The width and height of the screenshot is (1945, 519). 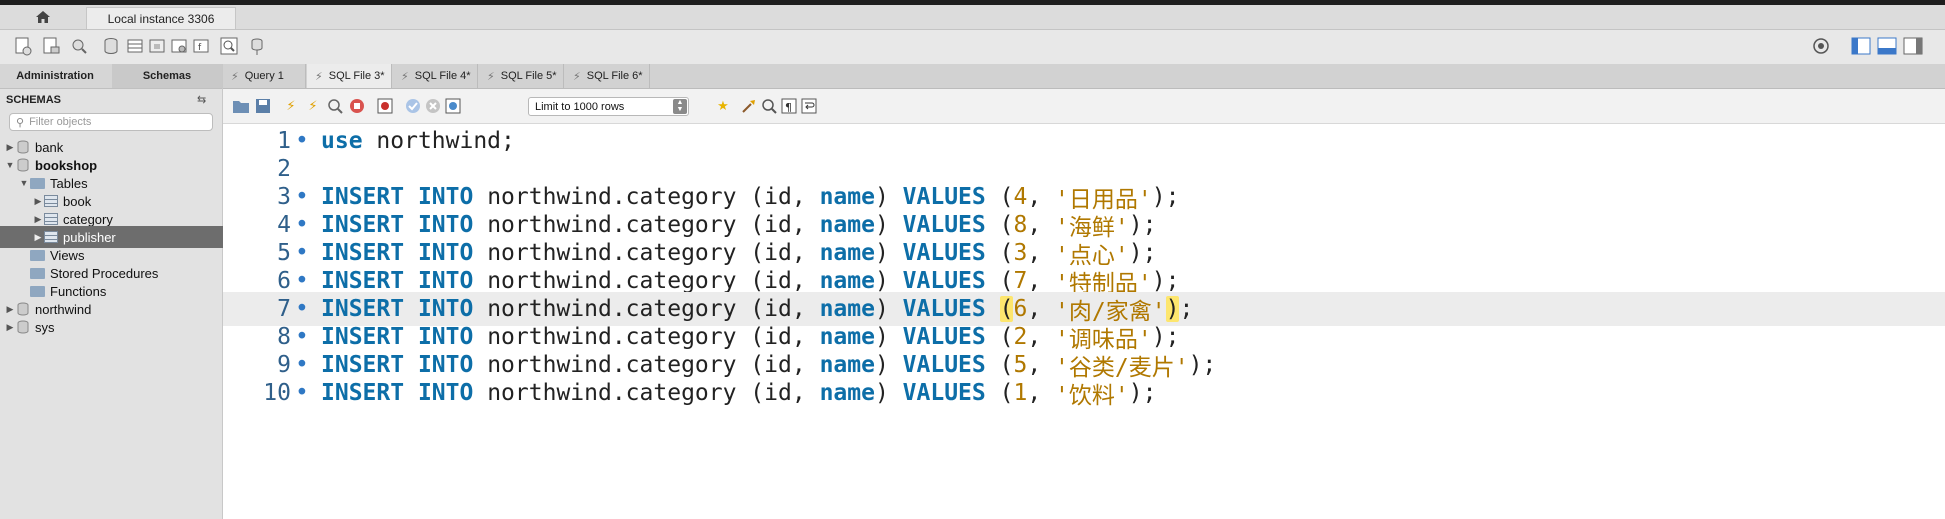 What do you see at coordinates (433, 106) in the screenshot?
I see `rollback-icon` at bounding box center [433, 106].